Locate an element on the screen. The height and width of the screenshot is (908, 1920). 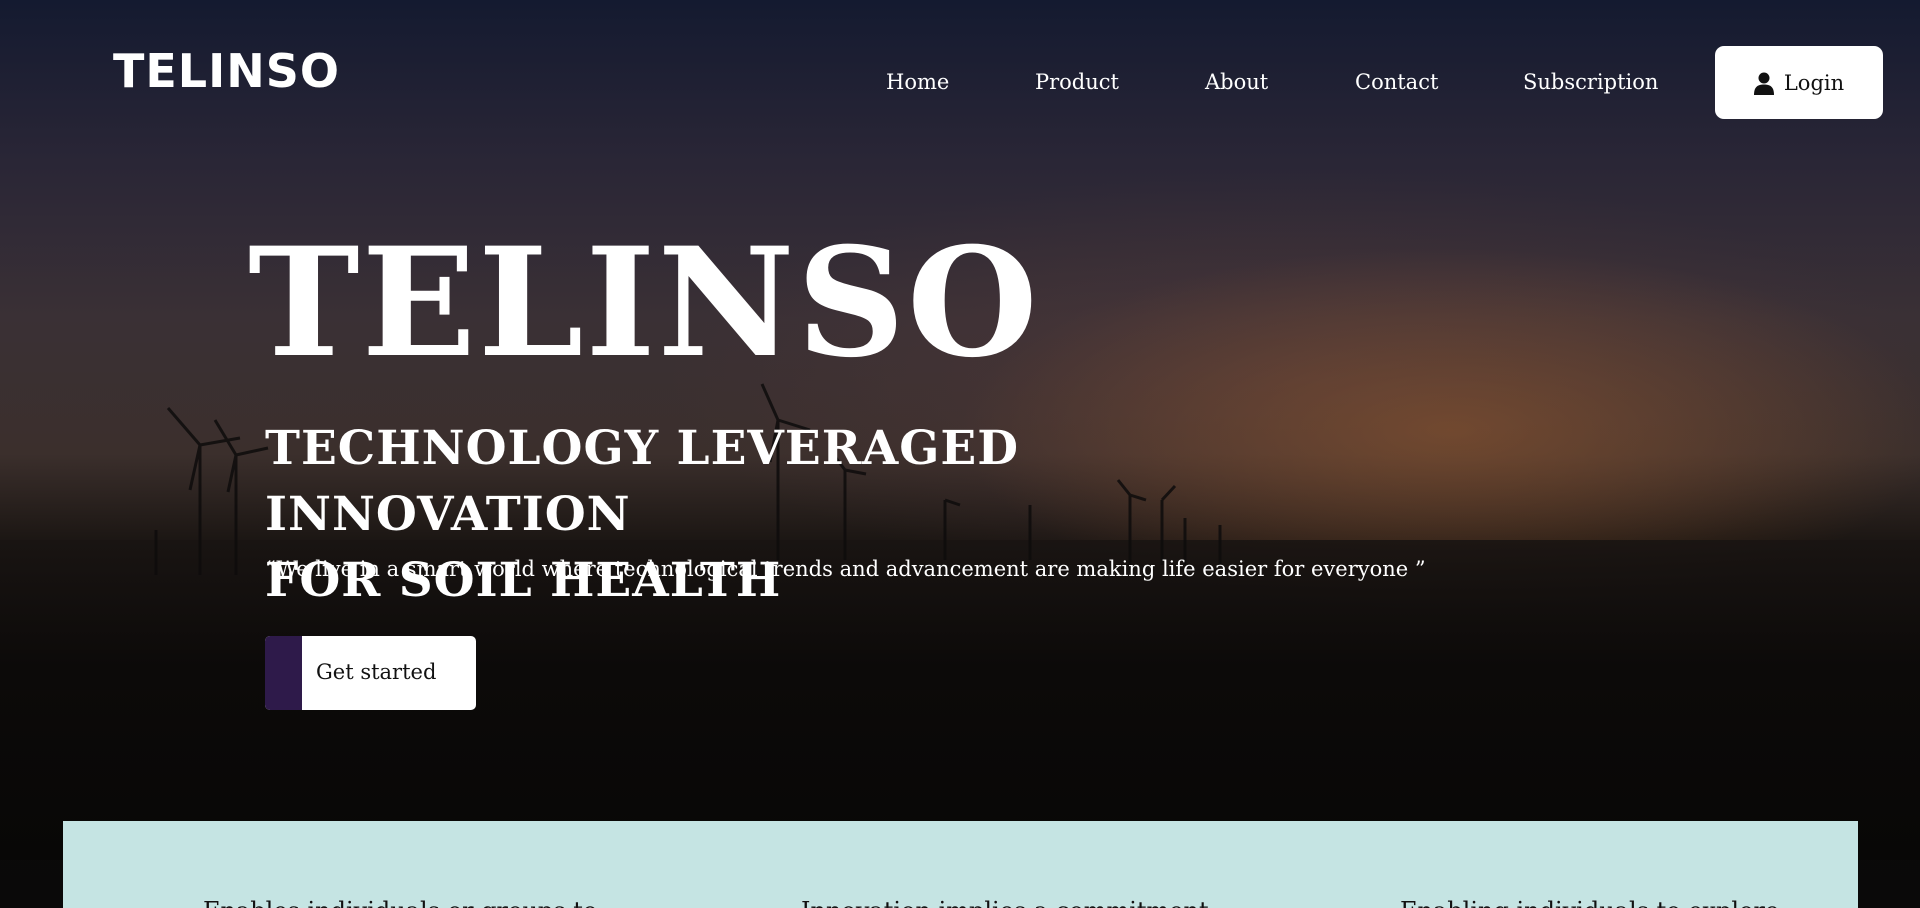
user-icon is located at coordinates (1763, 83).